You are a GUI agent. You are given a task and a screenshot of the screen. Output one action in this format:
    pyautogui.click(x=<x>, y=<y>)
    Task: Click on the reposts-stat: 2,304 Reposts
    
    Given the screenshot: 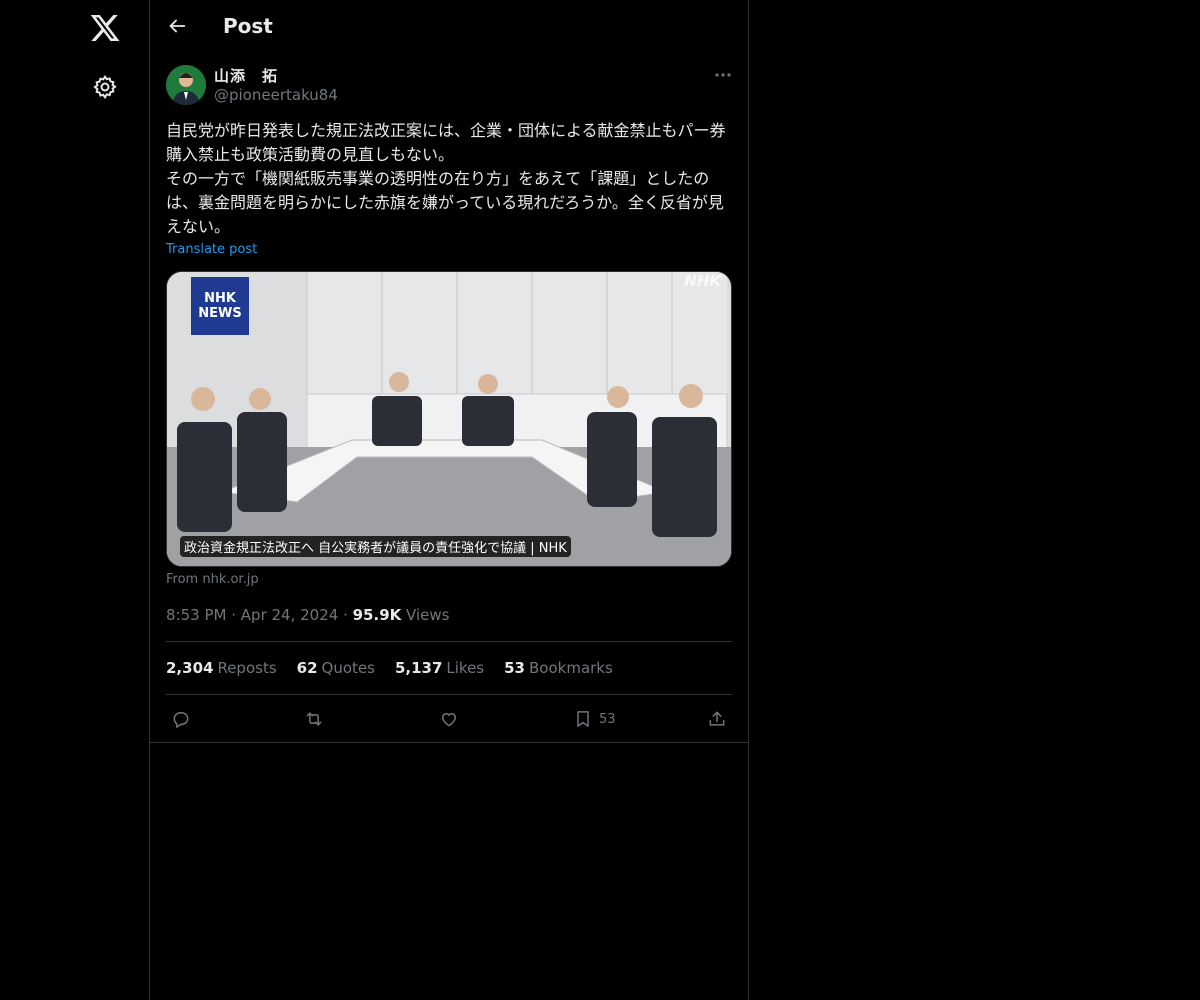 What is the action you would take?
    pyautogui.click(x=221, y=668)
    